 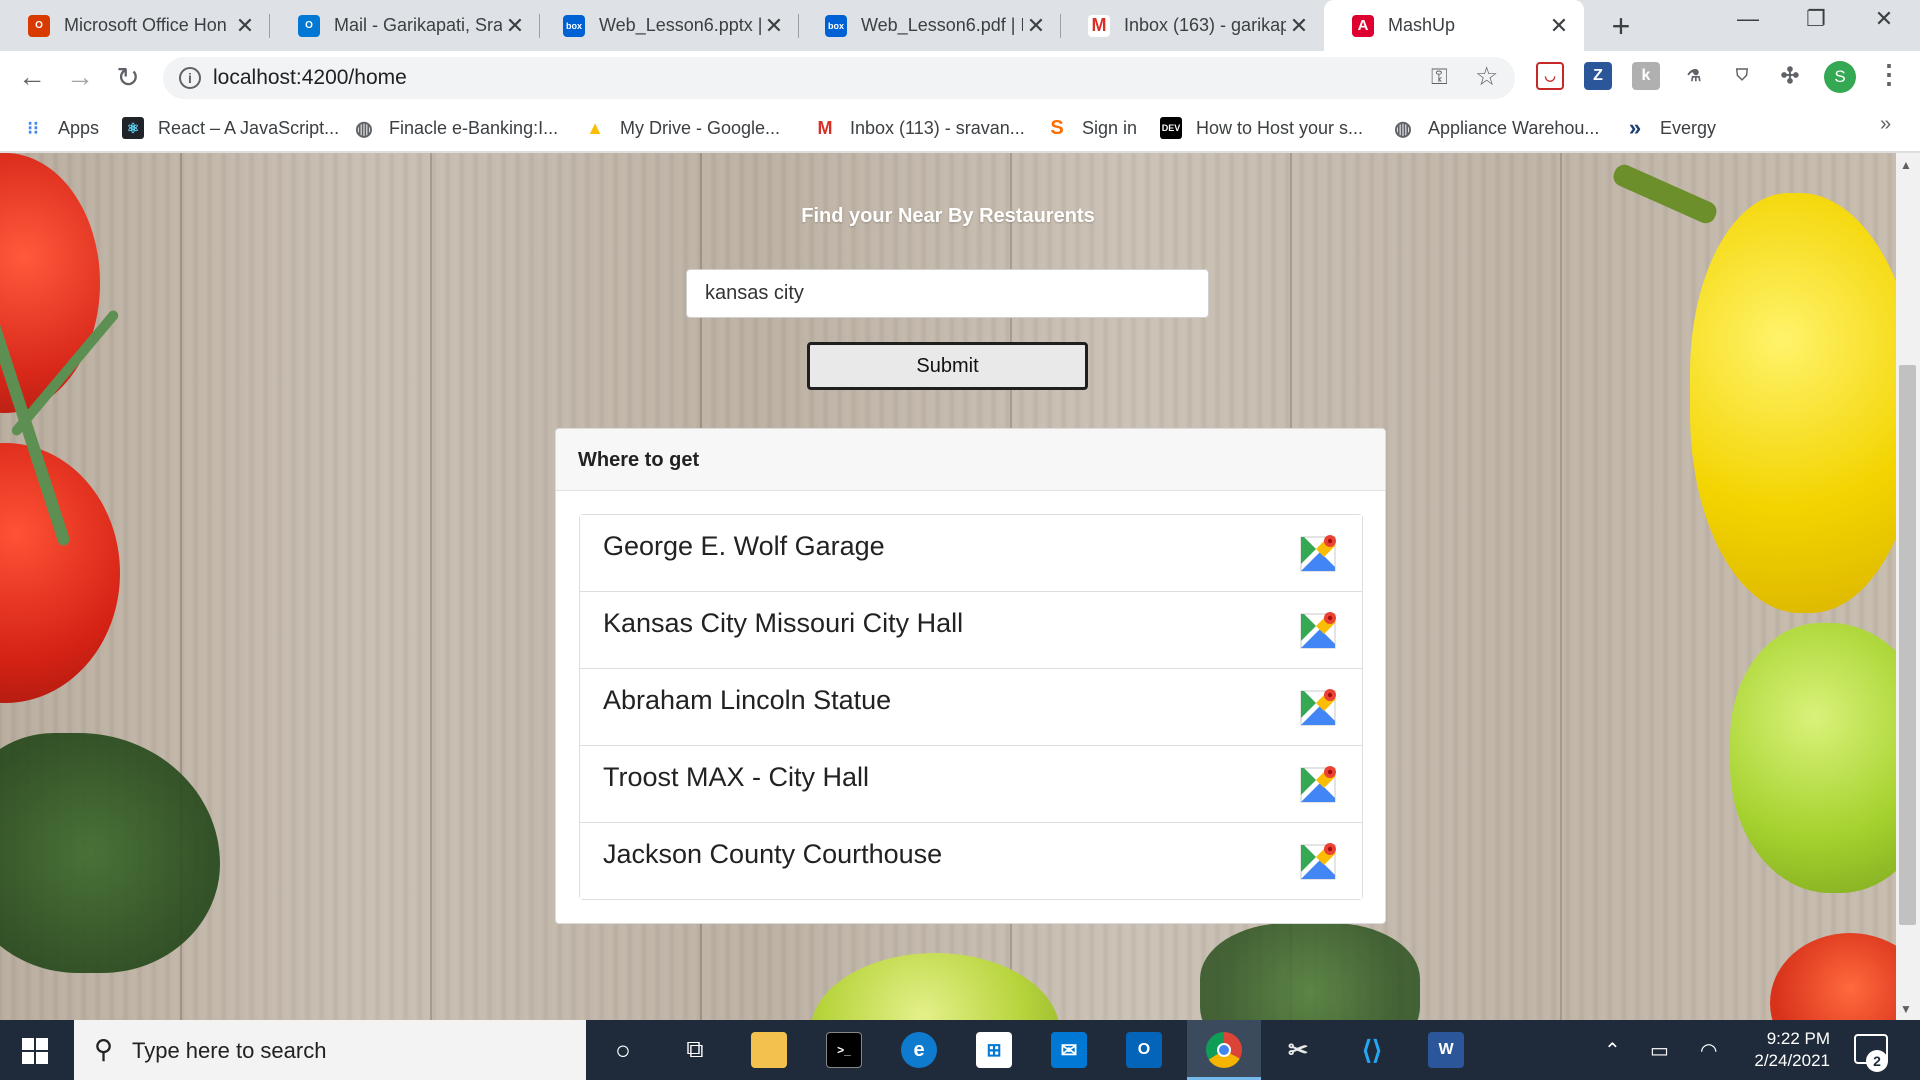 I want to click on dev-icon: DEV, so click(x=1171, y=128).